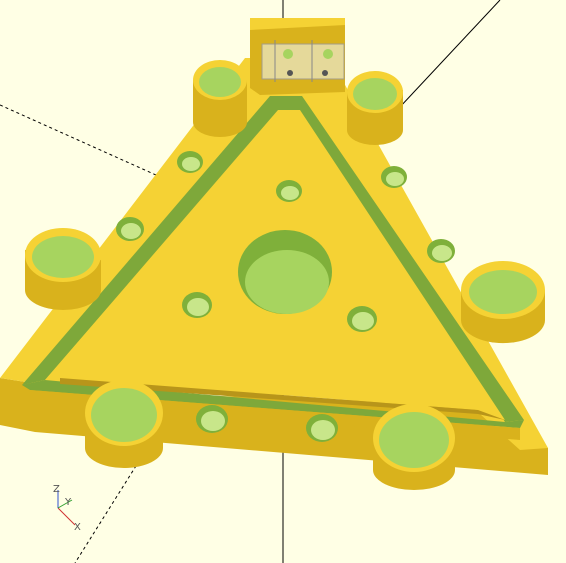 This screenshot has height=563, width=566. What do you see at coordinates (66, 516) in the screenshot?
I see `gizmo-x-line` at bounding box center [66, 516].